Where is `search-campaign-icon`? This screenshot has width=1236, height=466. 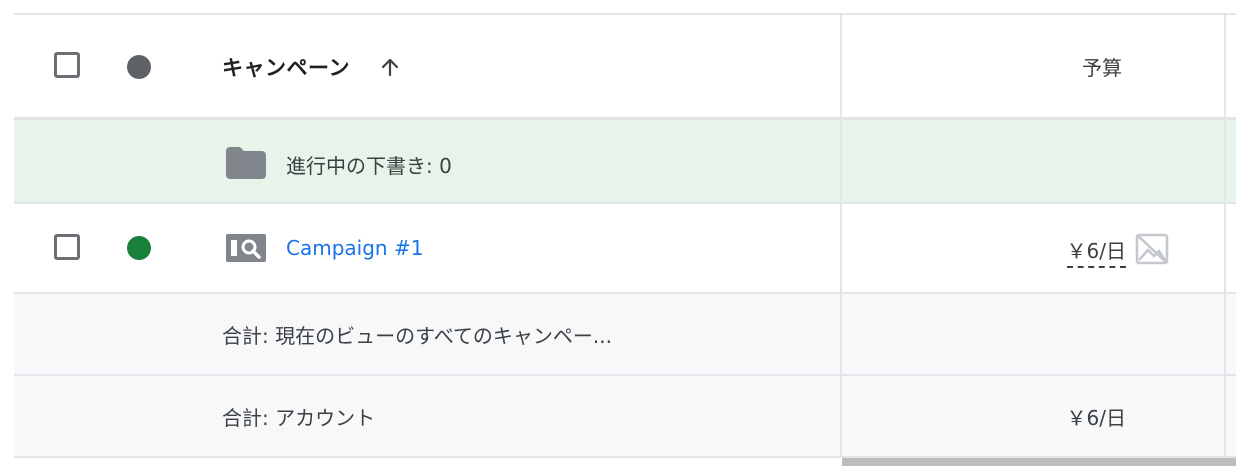 search-campaign-icon is located at coordinates (246, 248).